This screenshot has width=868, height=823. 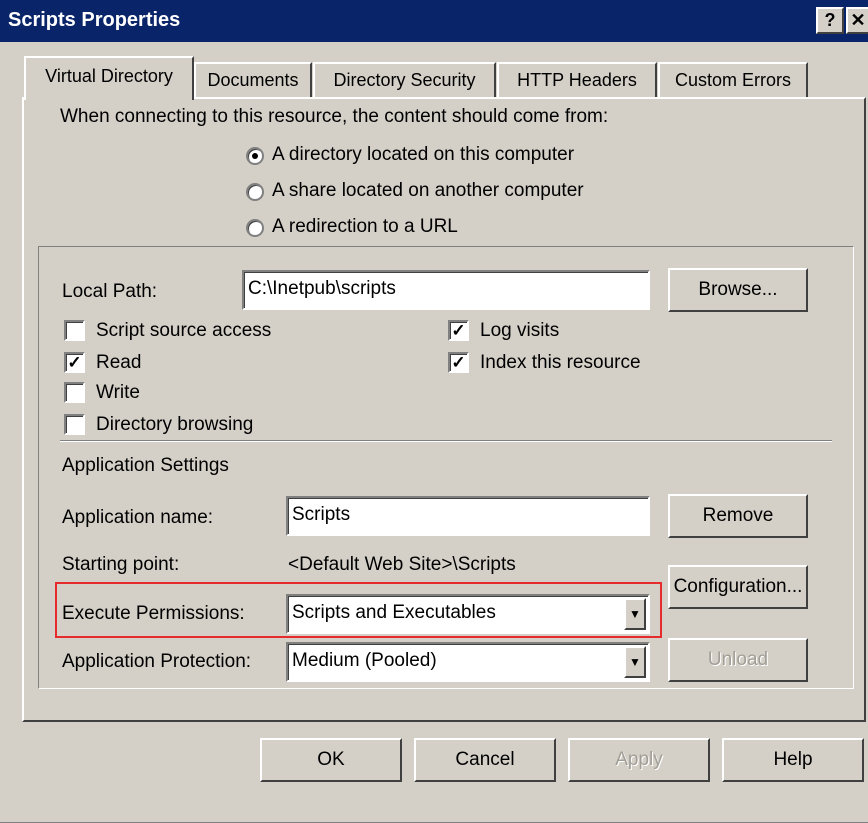 I want to click on log-visits-label: Log visits, so click(x=519, y=331).